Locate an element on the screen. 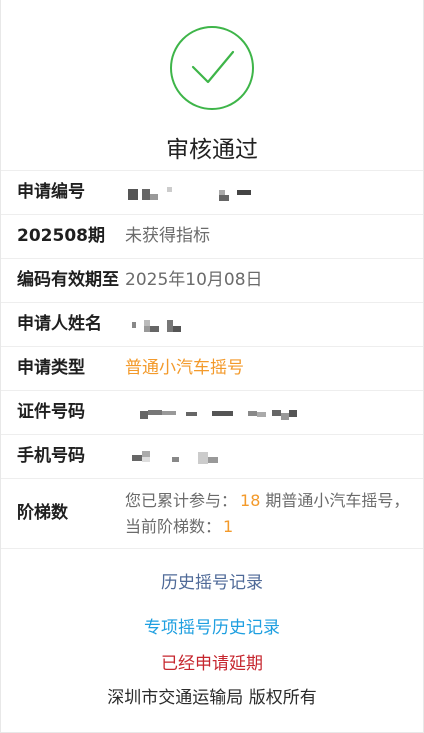 This screenshot has height=733, width=424. participation-text: 您已累计参与： is located at coordinates (181, 500).